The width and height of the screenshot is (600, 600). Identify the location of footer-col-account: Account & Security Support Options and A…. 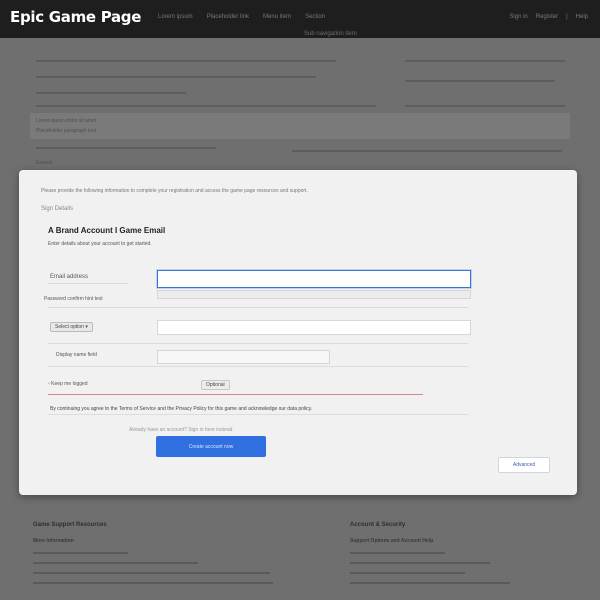
(450, 553).